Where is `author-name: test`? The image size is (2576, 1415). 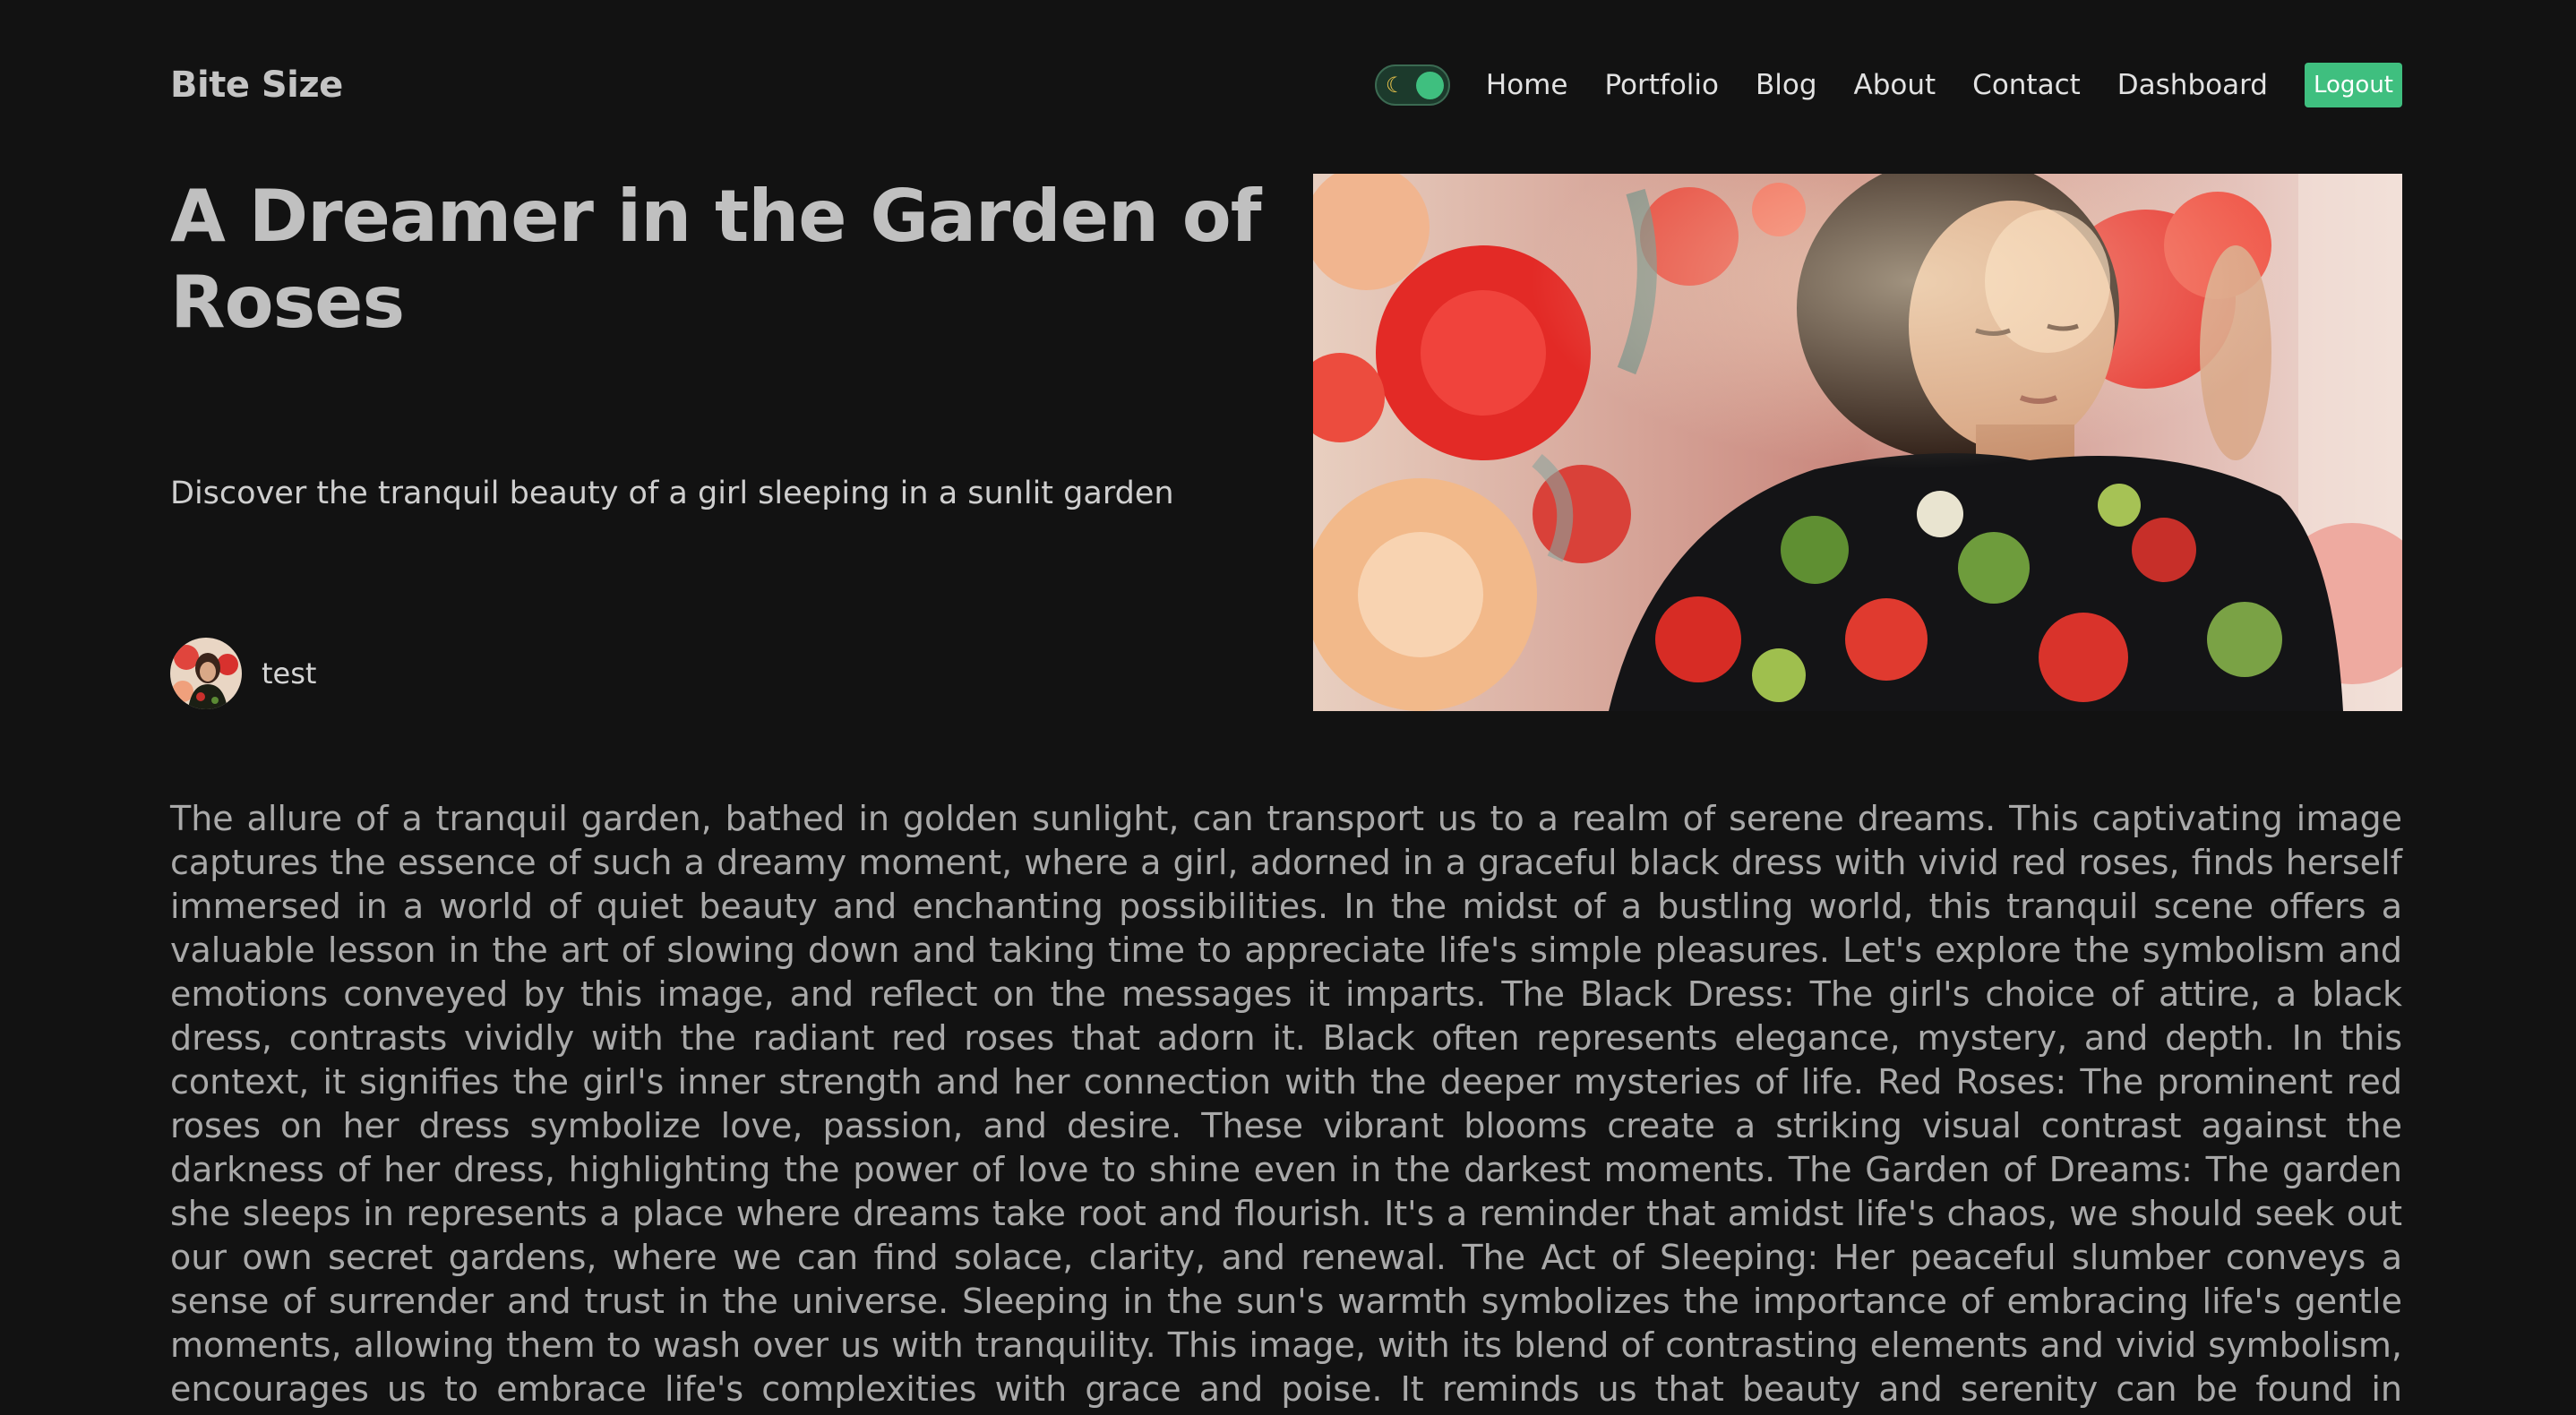
author-name: test is located at coordinates (289, 673).